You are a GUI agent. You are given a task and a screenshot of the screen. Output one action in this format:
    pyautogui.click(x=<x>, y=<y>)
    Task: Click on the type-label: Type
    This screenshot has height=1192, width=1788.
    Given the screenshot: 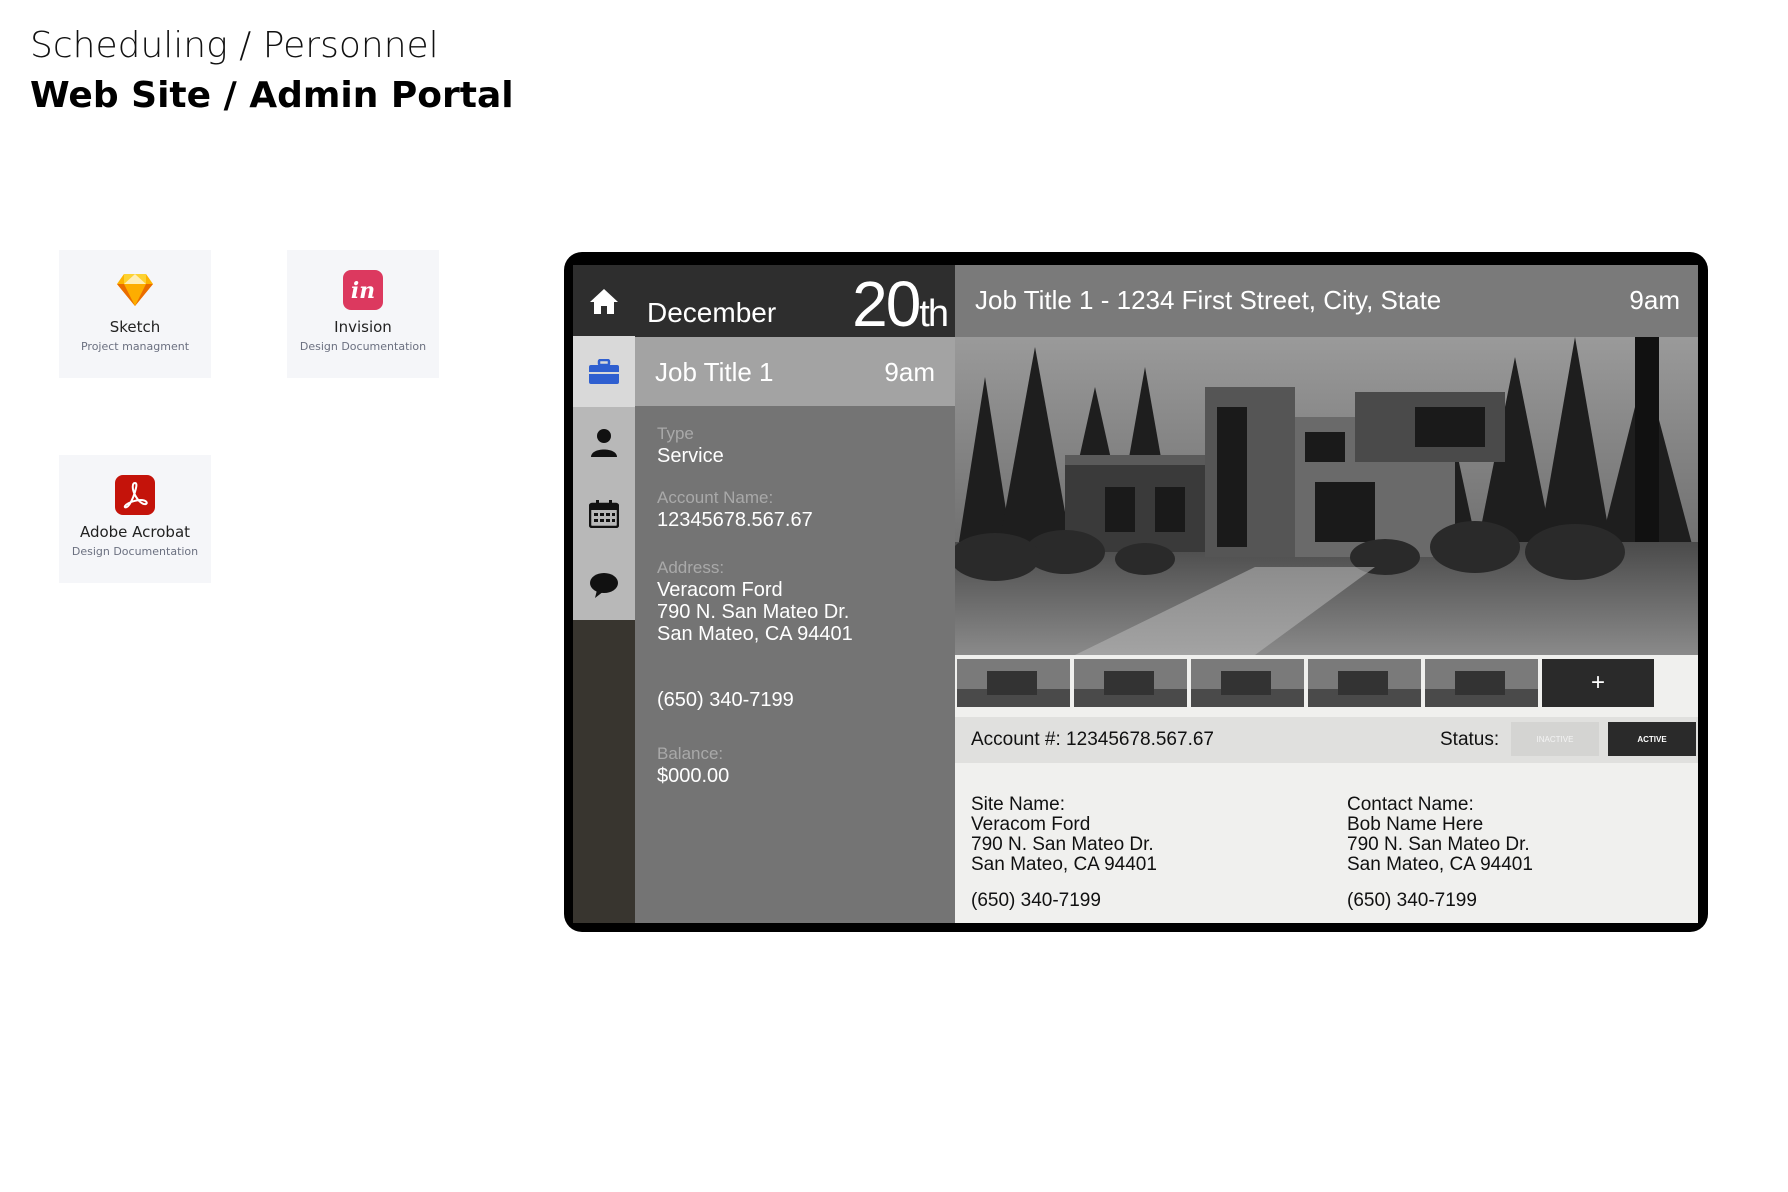 What is the action you would take?
    pyautogui.click(x=675, y=433)
    